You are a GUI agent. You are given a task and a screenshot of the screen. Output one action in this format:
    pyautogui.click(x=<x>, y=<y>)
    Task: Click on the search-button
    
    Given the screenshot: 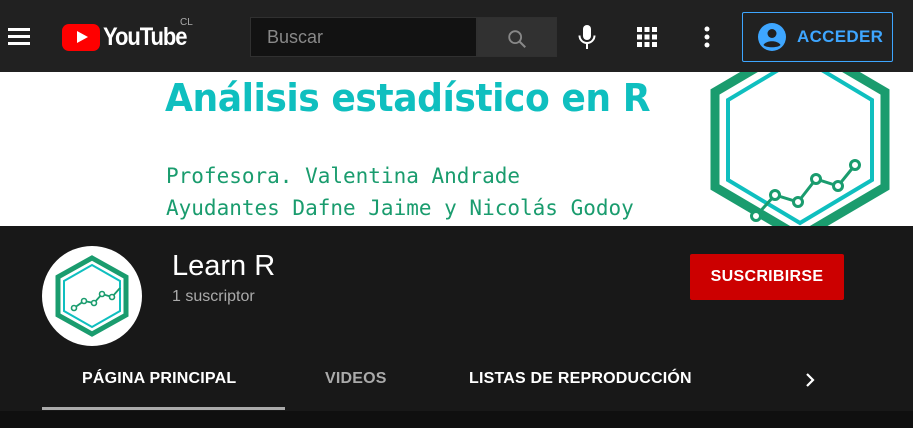 What is the action you would take?
    pyautogui.click(x=517, y=37)
    